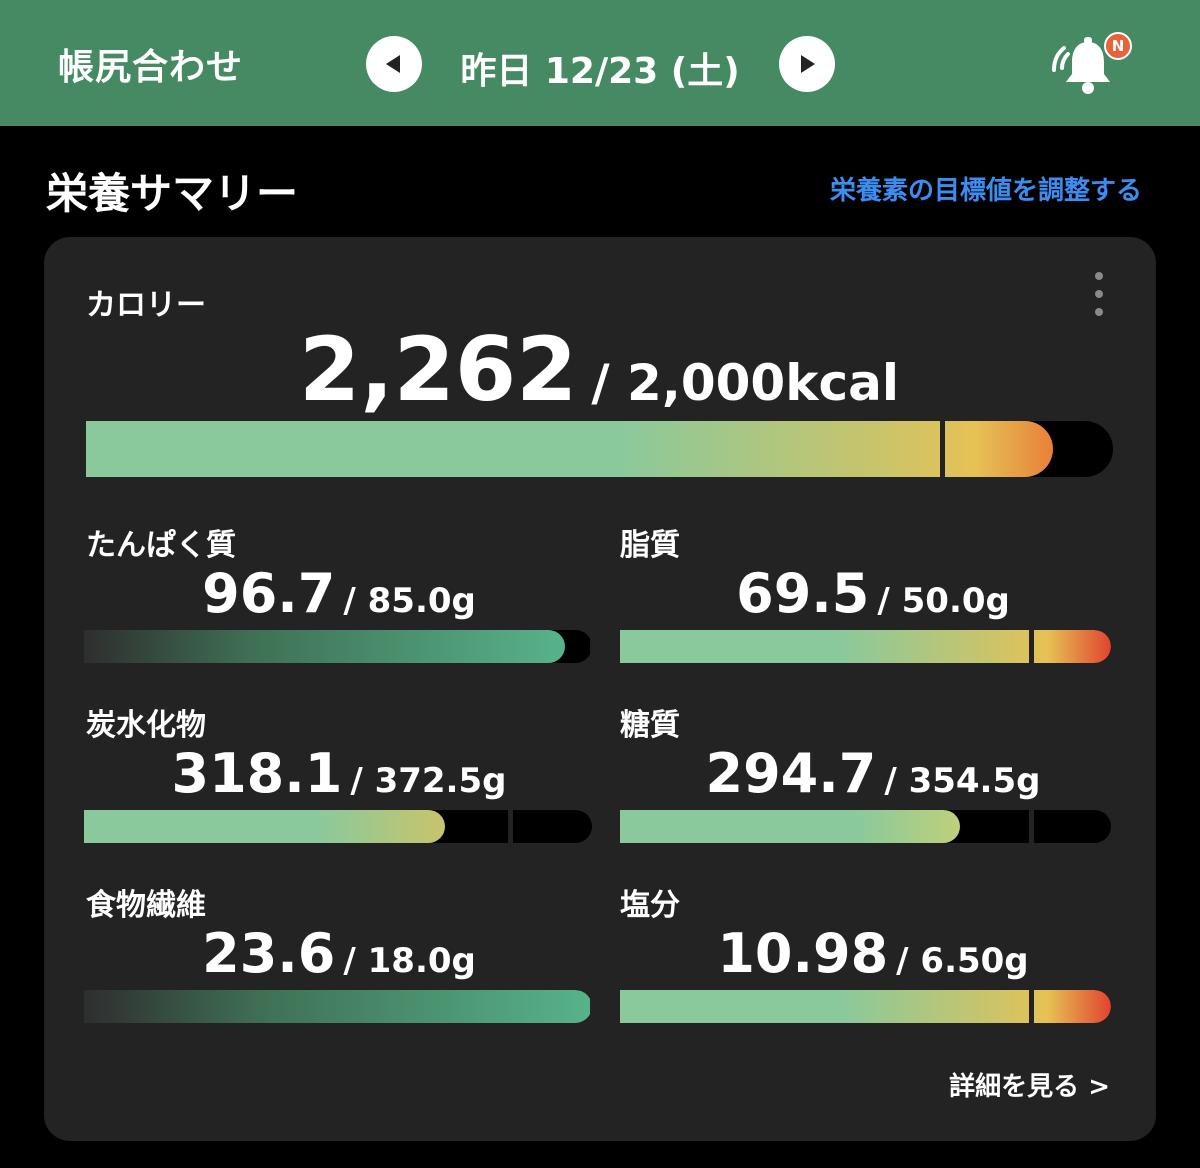  I want to click on view-details-link: 詳細を見る >, so click(1029, 1084).